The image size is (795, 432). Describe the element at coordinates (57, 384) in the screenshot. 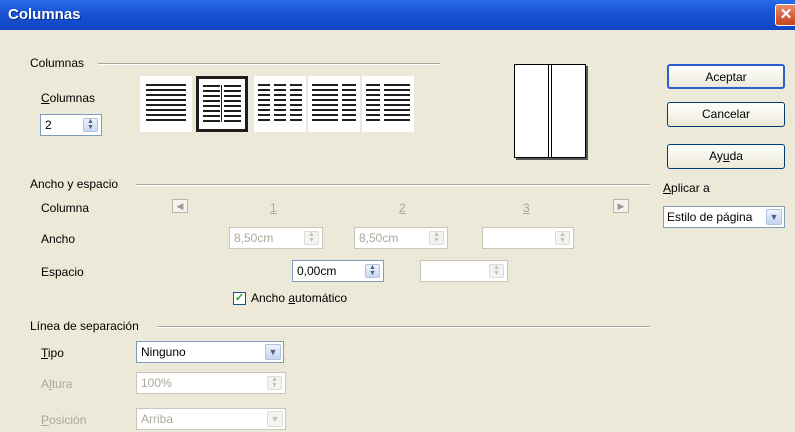

I see `separator-height-label: Altura` at that location.